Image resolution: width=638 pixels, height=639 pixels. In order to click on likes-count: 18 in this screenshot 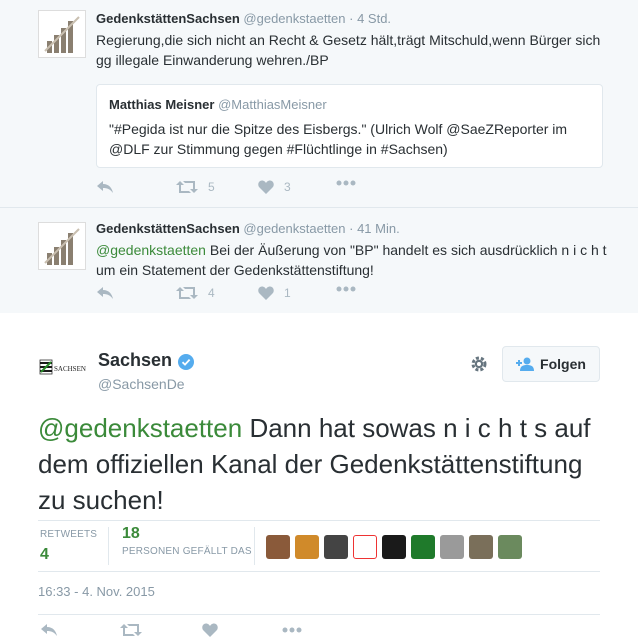, I will do `click(131, 533)`.